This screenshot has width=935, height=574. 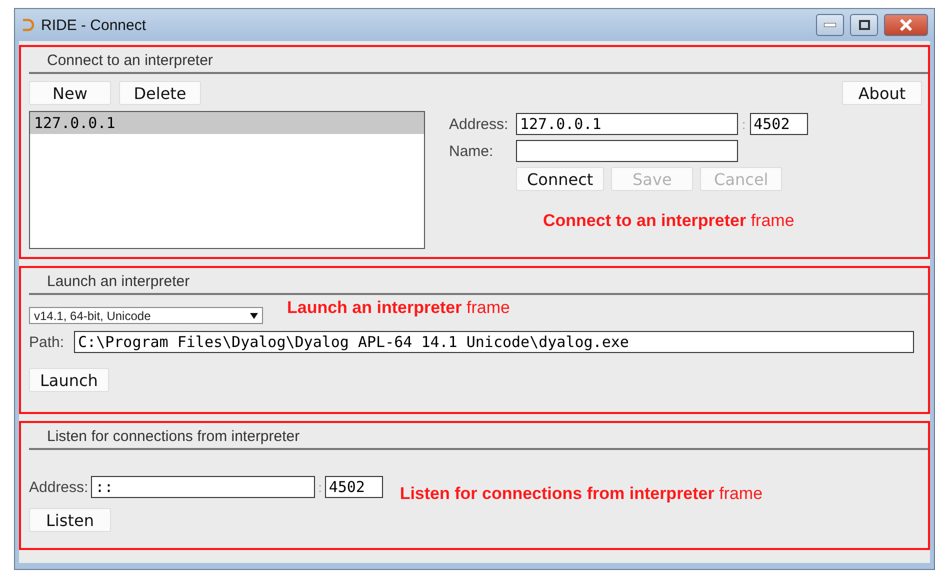 I want to click on minimize-button, so click(x=830, y=25).